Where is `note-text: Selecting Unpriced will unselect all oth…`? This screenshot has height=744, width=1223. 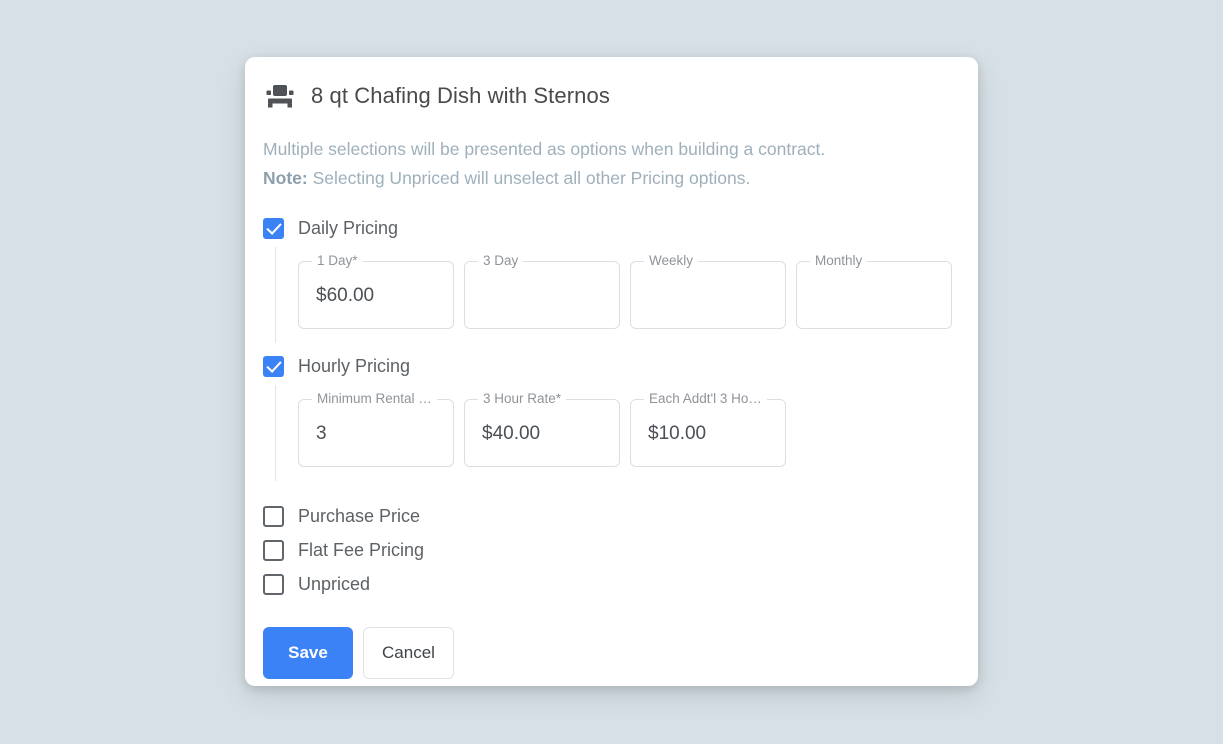 note-text: Selecting Unpriced will unselect all oth… is located at coordinates (529, 178).